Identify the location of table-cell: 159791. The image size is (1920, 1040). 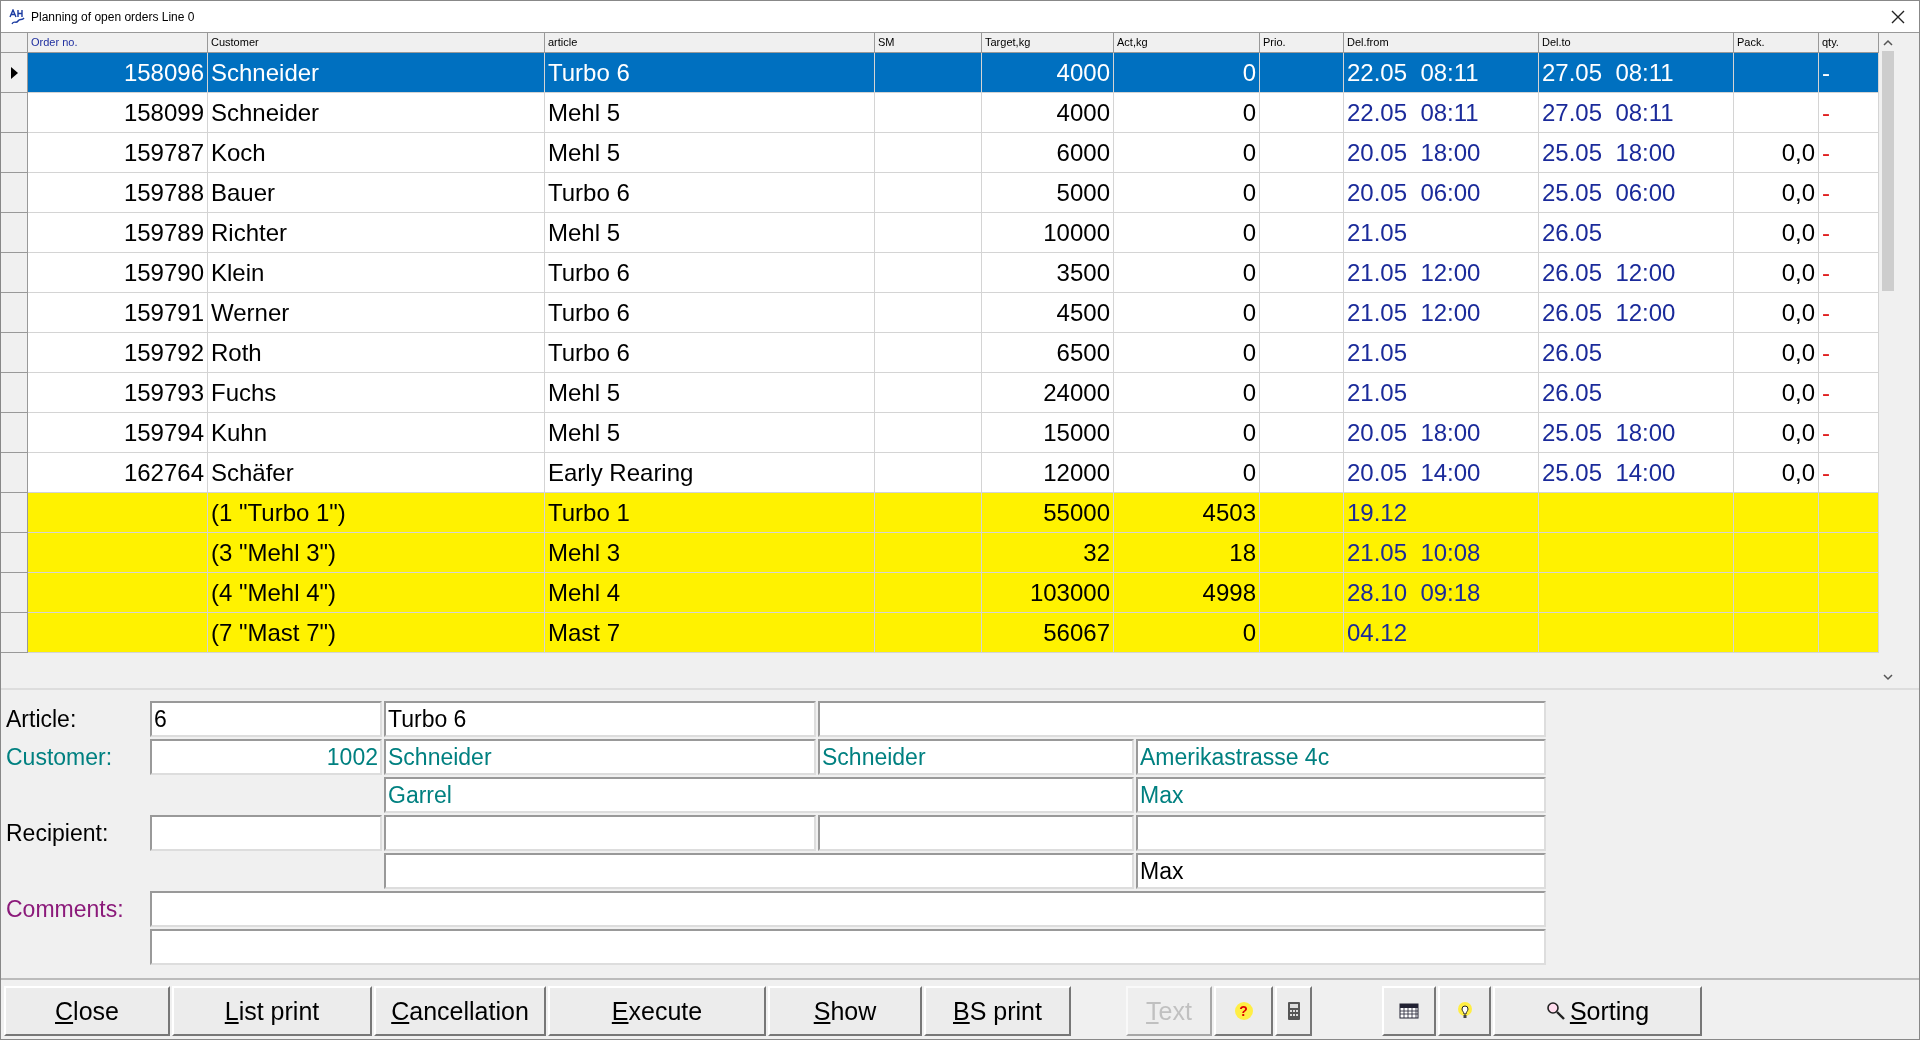
(118, 313).